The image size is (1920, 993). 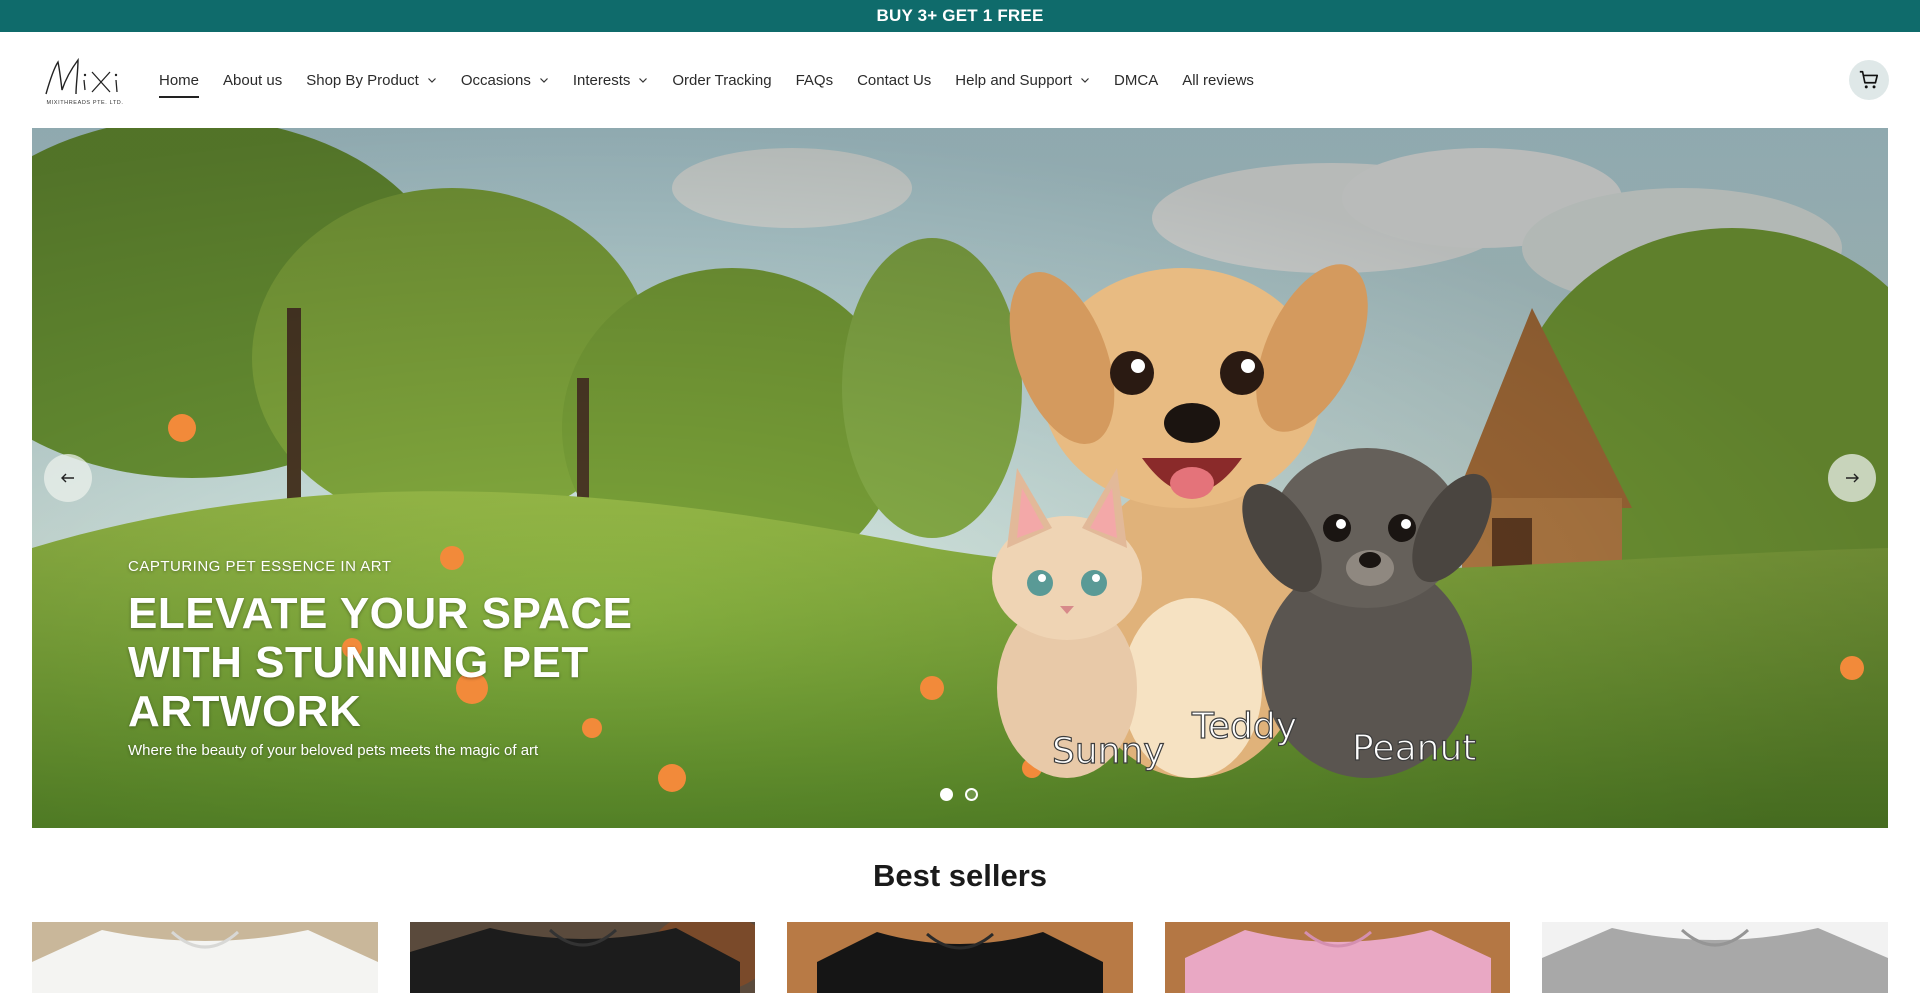 I want to click on logo-subtext: MIXITHREADS PTE. LTD., so click(x=85, y=103).